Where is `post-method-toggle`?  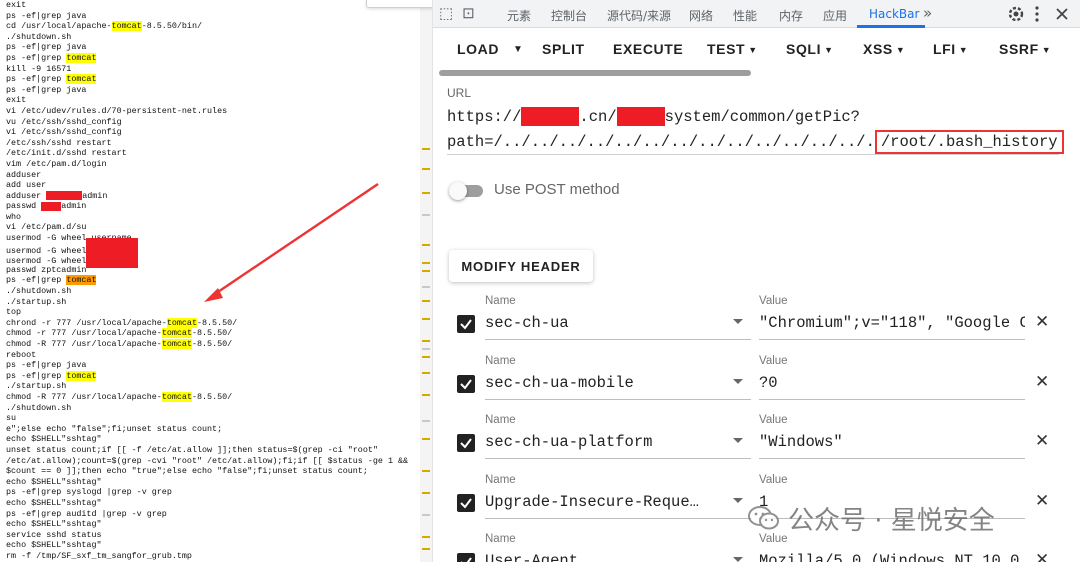
post-method-toggle is located at coordinates (466, 191).